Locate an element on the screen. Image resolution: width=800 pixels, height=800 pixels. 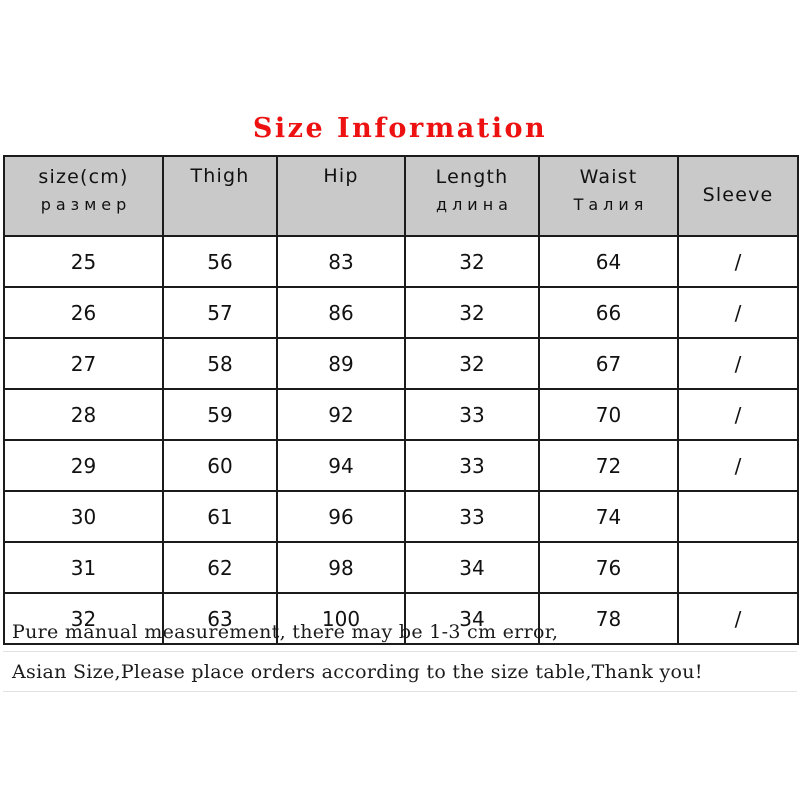
table-row: 28 59 92 33 70 / is located at coordinates (401, 414).